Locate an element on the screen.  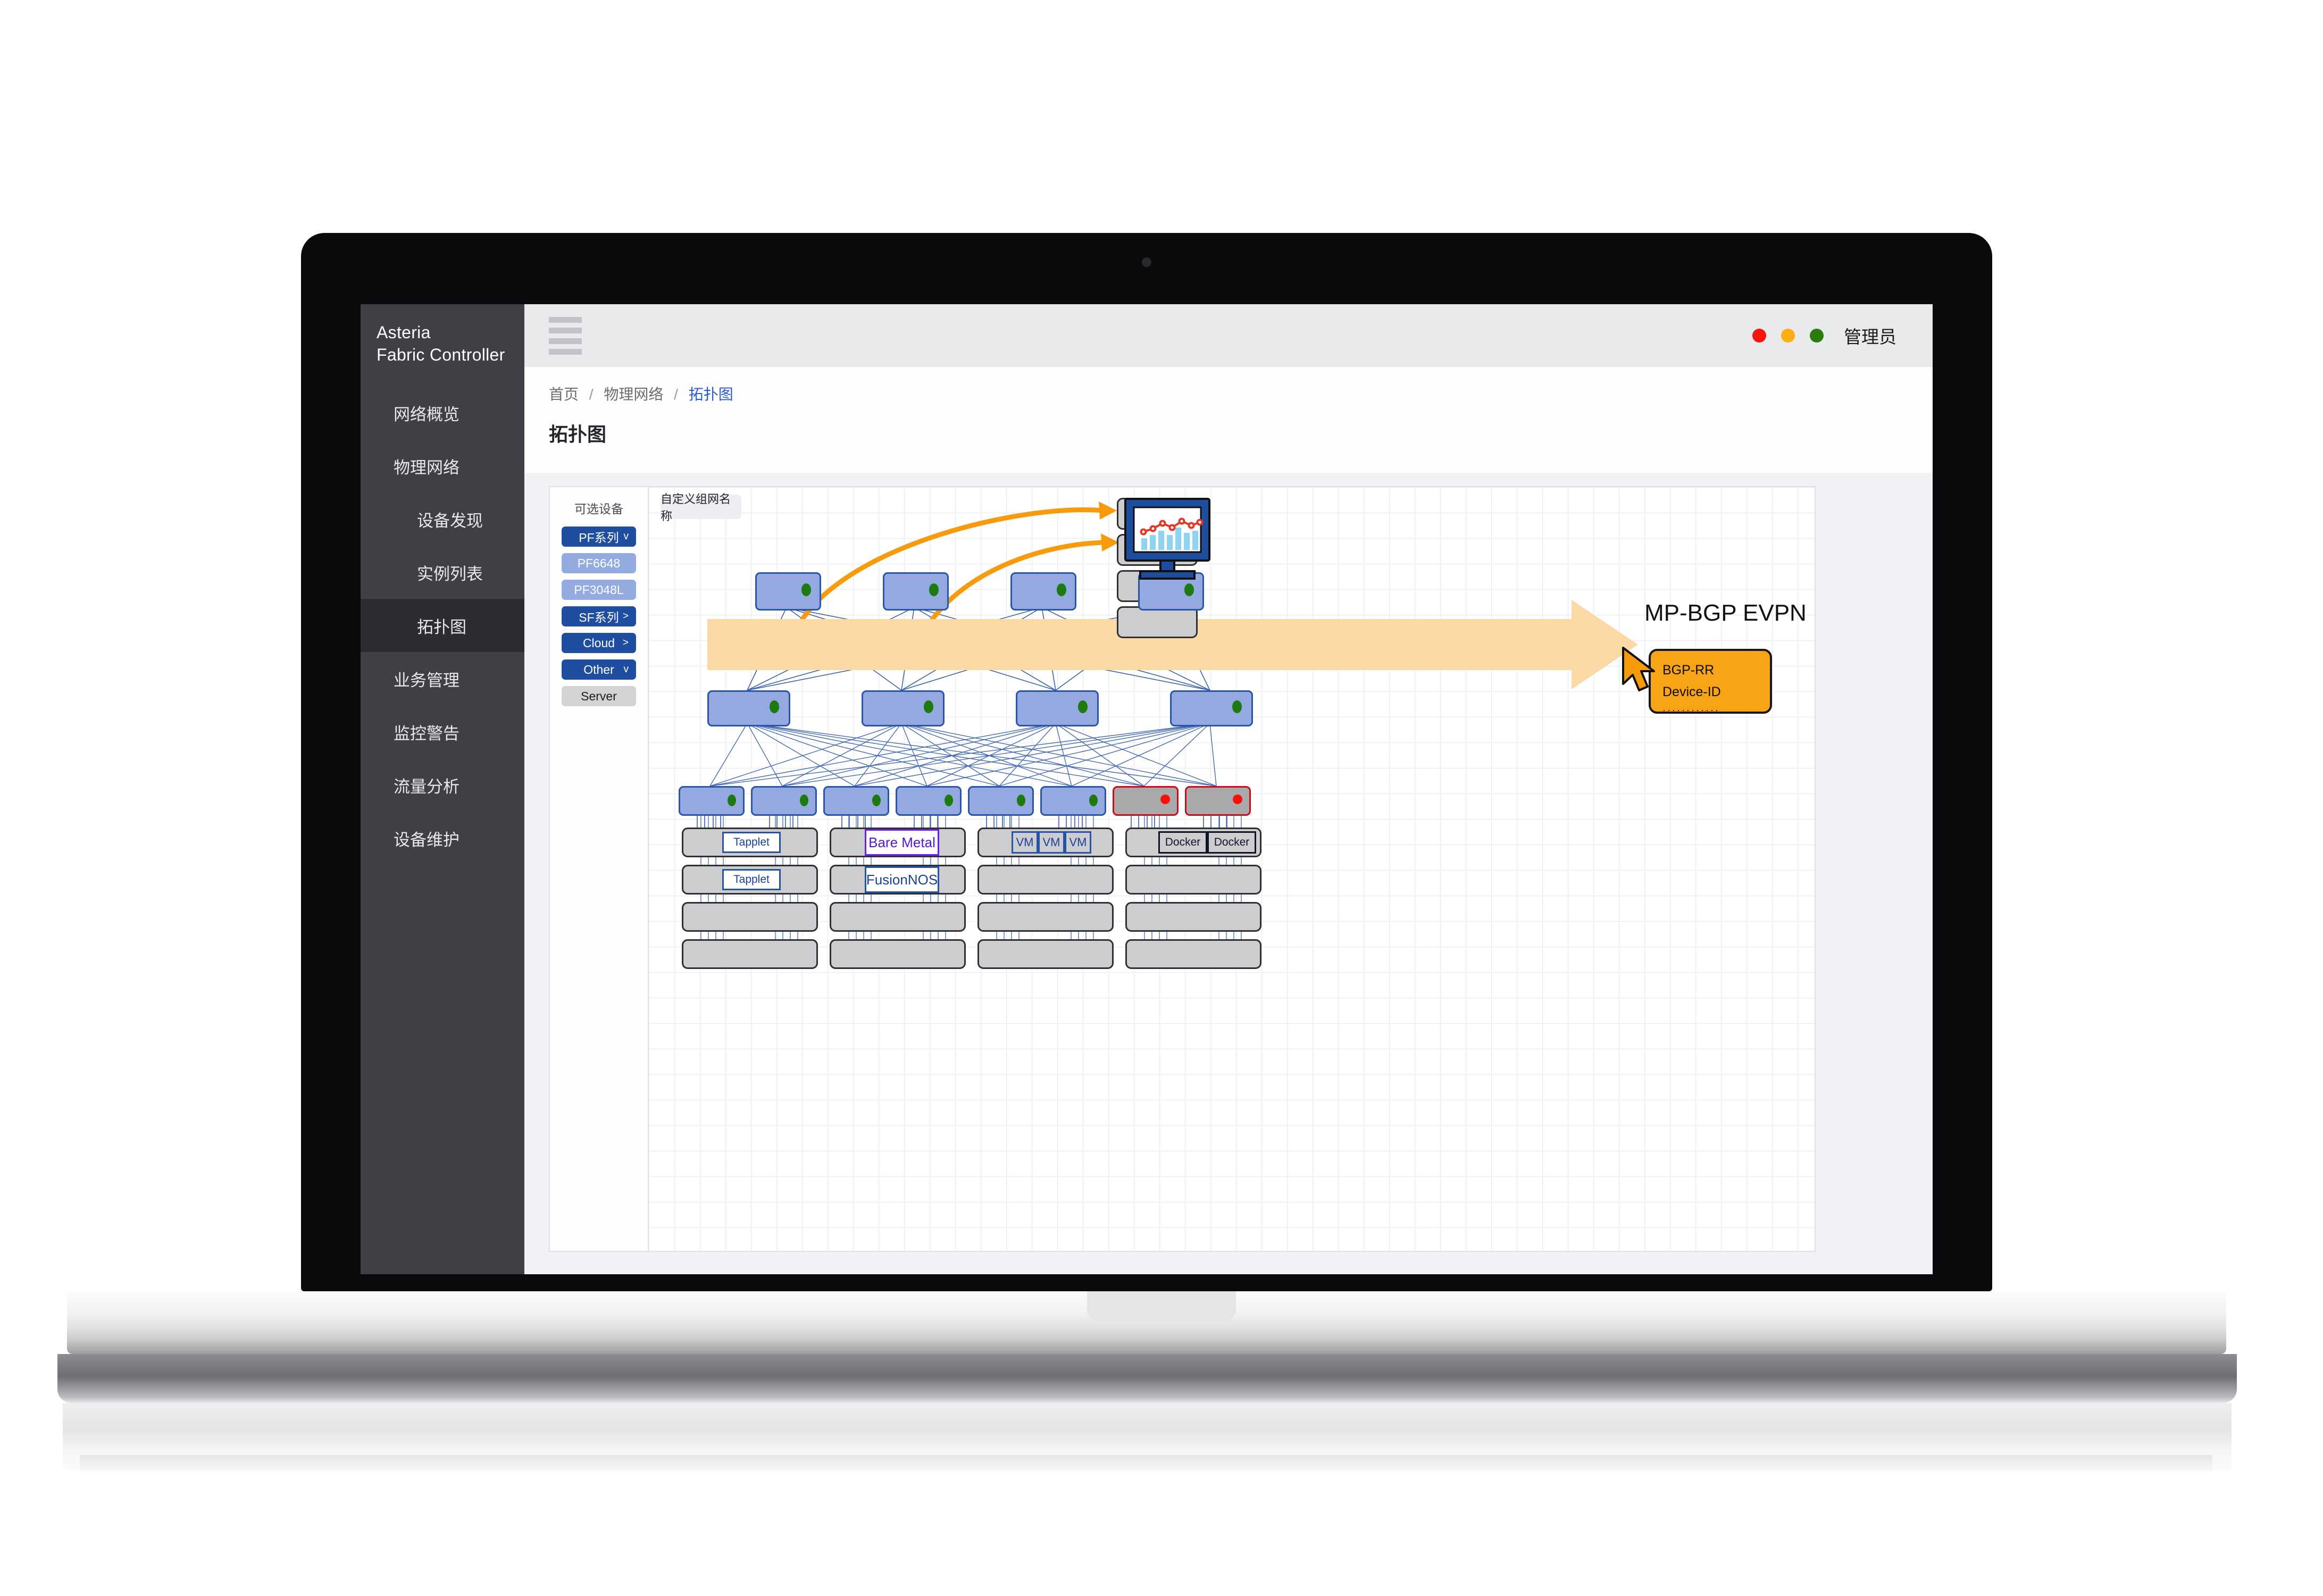
palette-item-pf-series: PF系列 v is located at coordinates (599, 537).